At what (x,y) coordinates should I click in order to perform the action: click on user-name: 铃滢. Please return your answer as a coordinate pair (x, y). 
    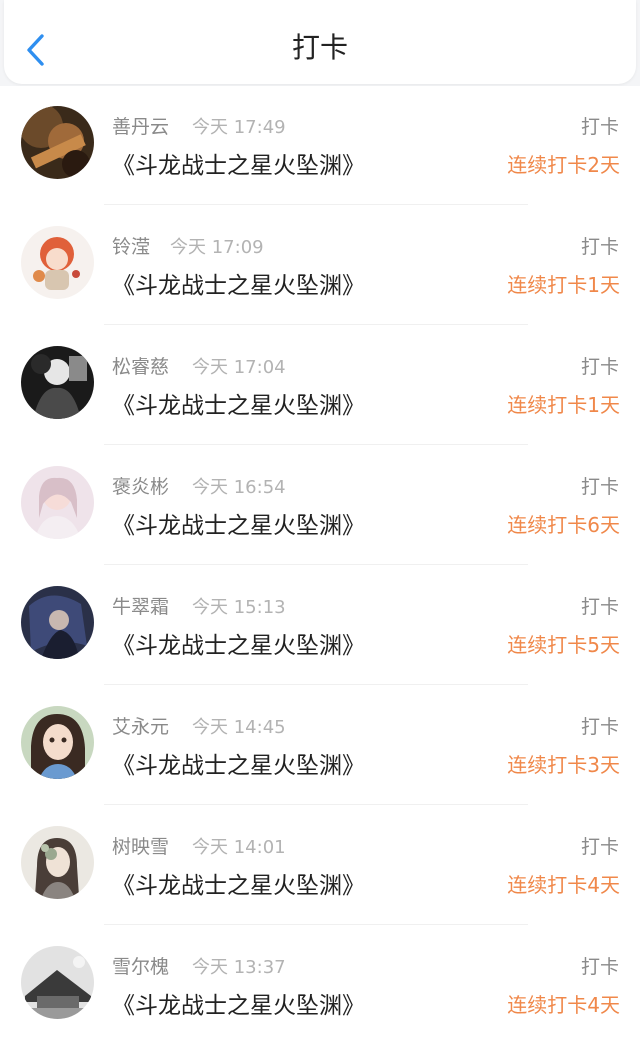
    Looking at the image, I should click on (131, 245).